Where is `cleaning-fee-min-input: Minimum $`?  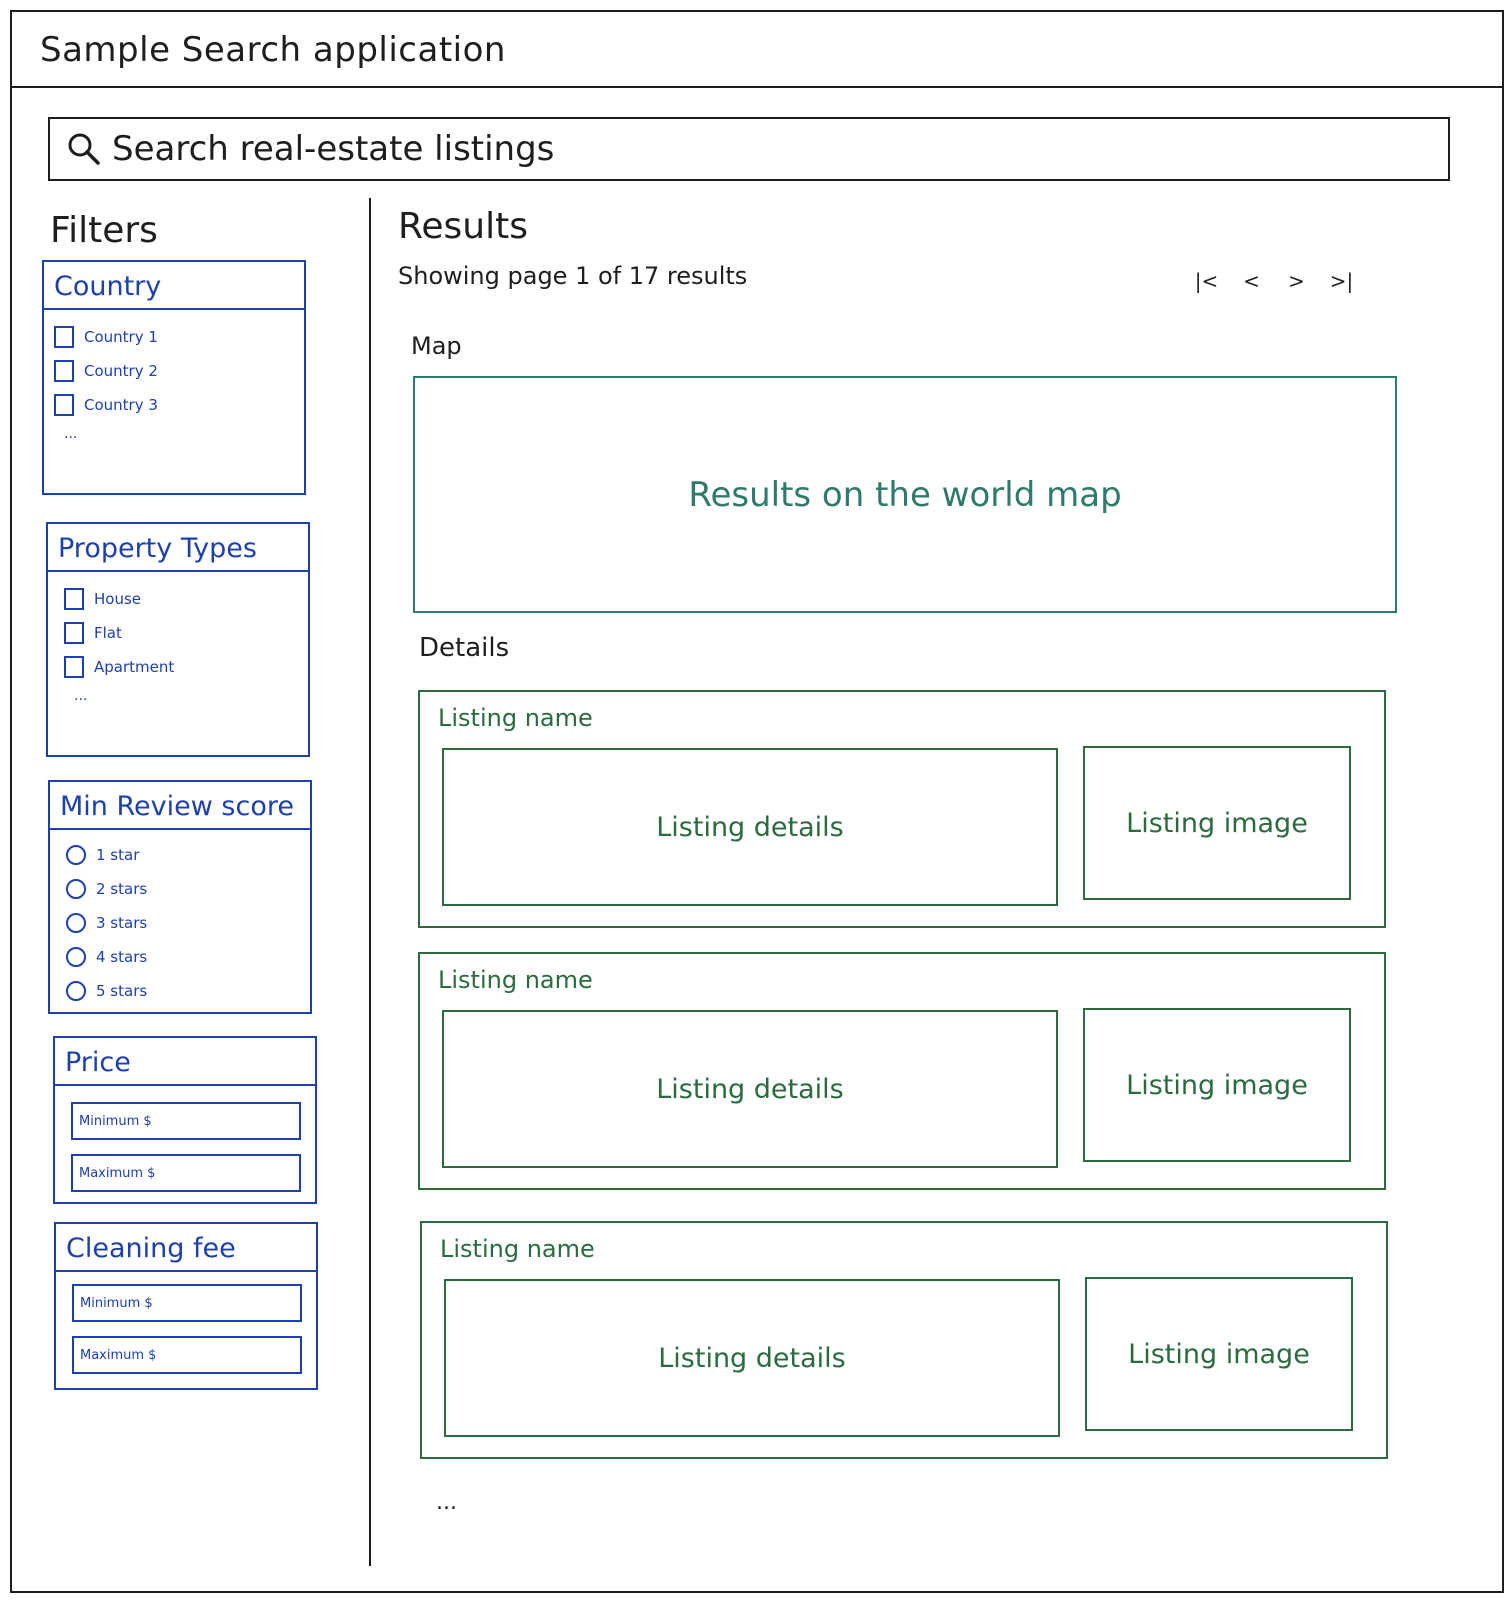
cleaning-fee-min-input: Minimum $ is located at coordinates (187, 1303).